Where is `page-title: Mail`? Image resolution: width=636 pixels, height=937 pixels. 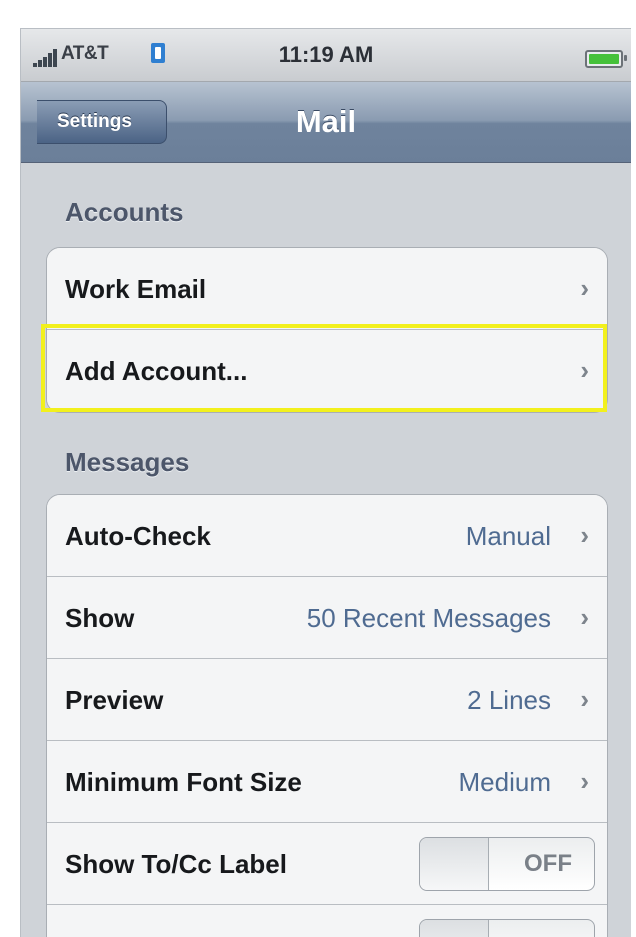
page-title: Mail is located at coordinates (326, 121).